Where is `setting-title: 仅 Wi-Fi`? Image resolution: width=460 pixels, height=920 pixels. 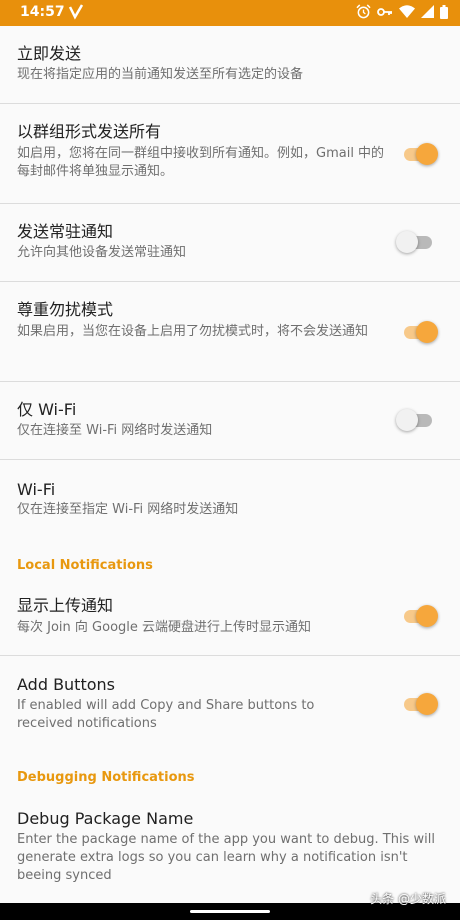
setting-title: 仅 Wi-Fi is located at coordinates (47, 409).